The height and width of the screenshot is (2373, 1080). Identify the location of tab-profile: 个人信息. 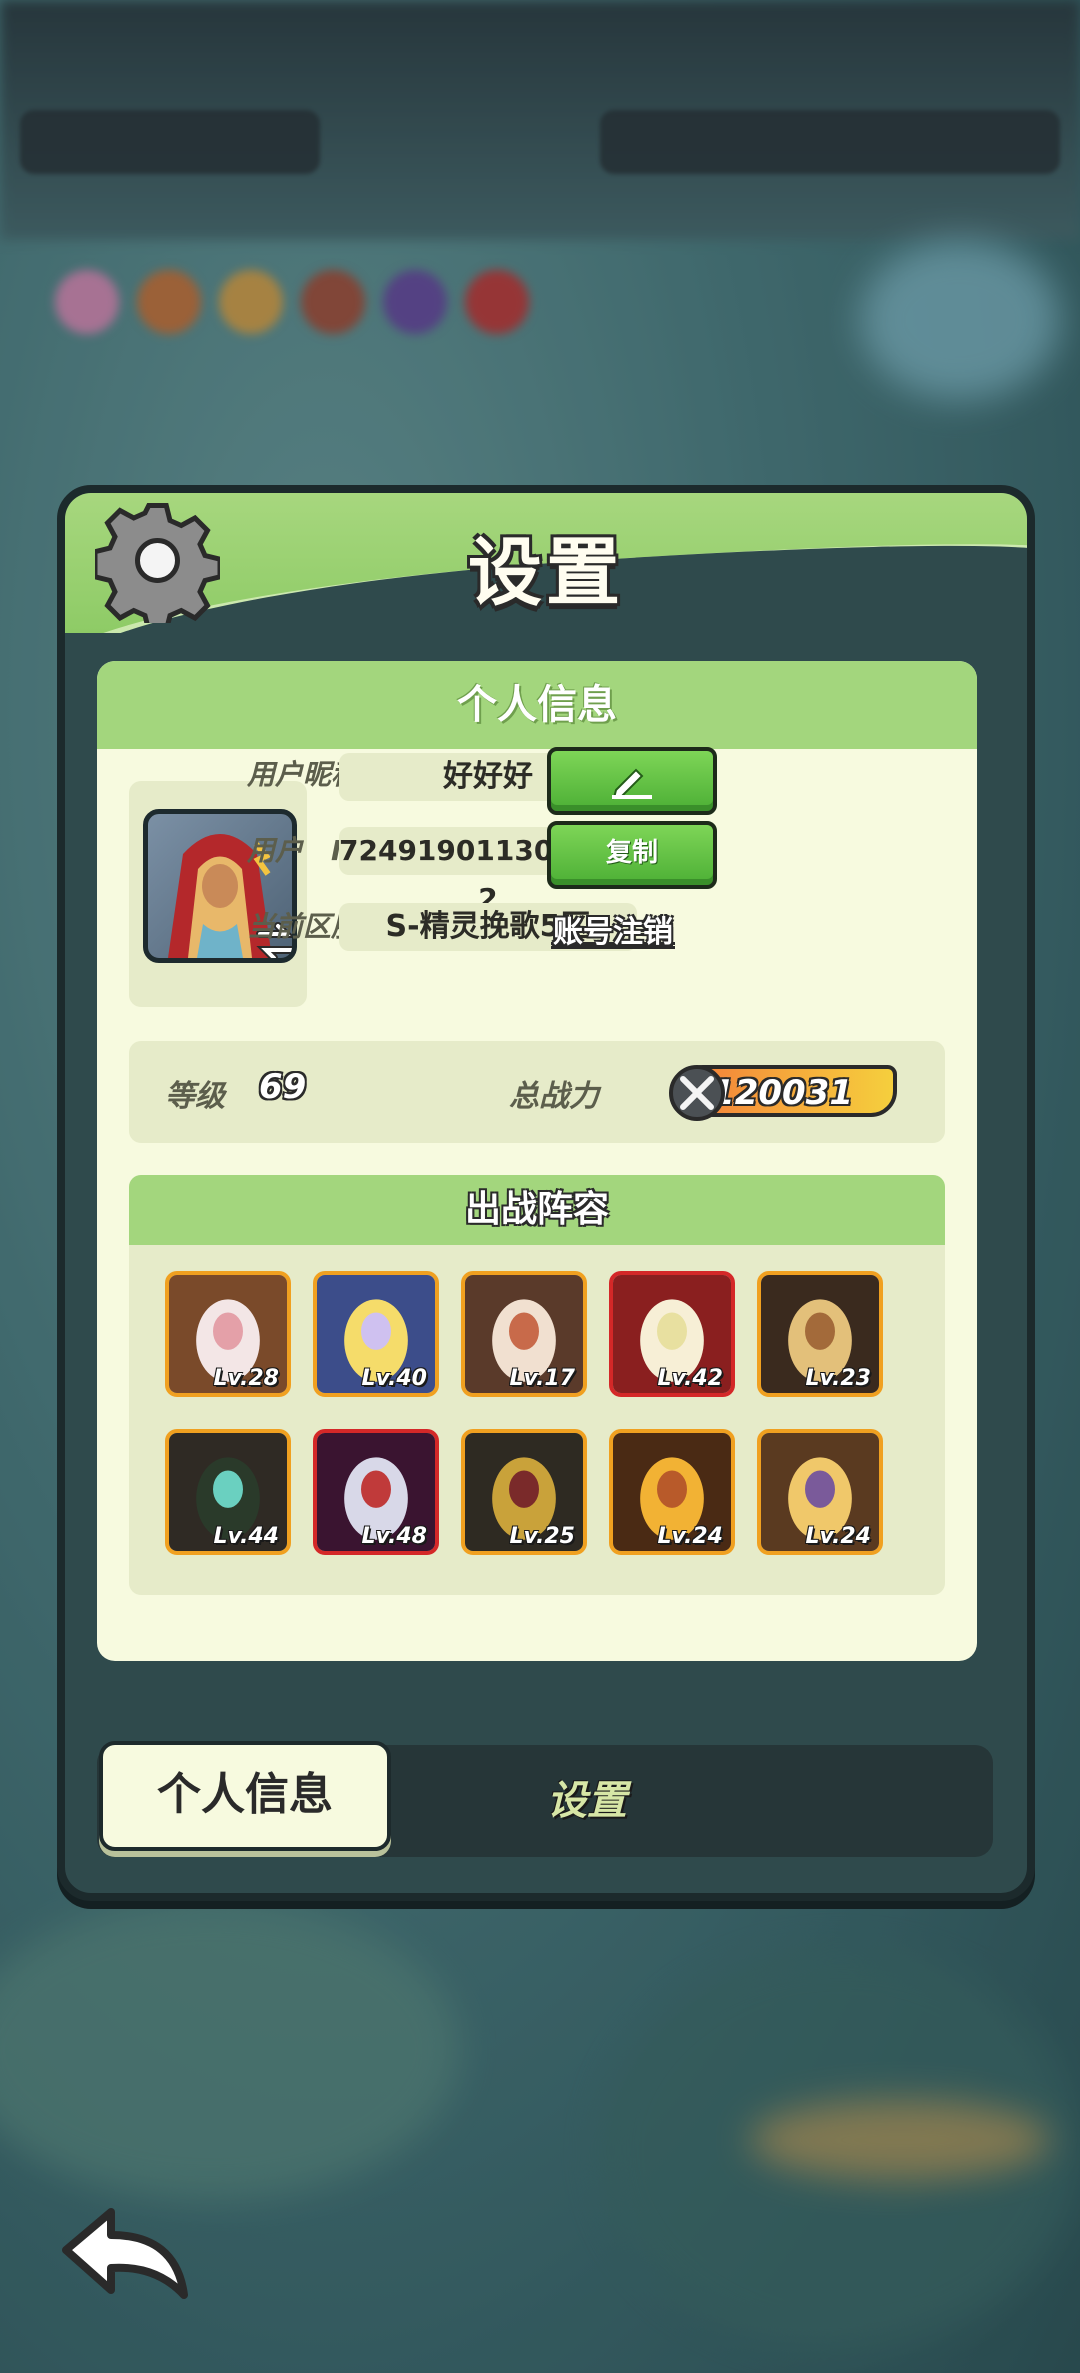
(245, 1796).